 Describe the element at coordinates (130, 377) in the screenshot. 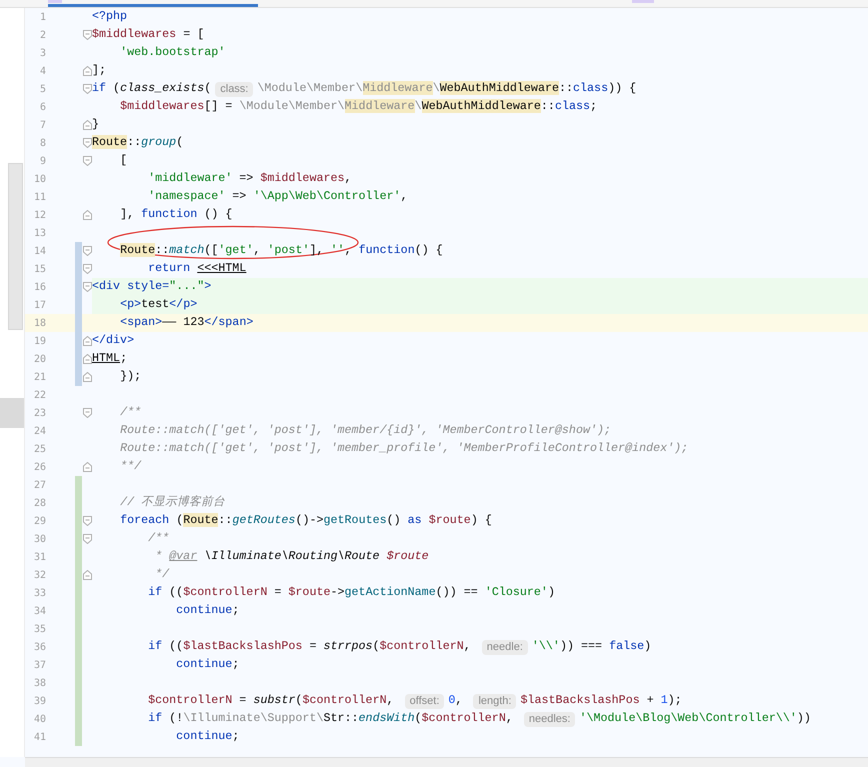

I see `code-text: });` at that location.